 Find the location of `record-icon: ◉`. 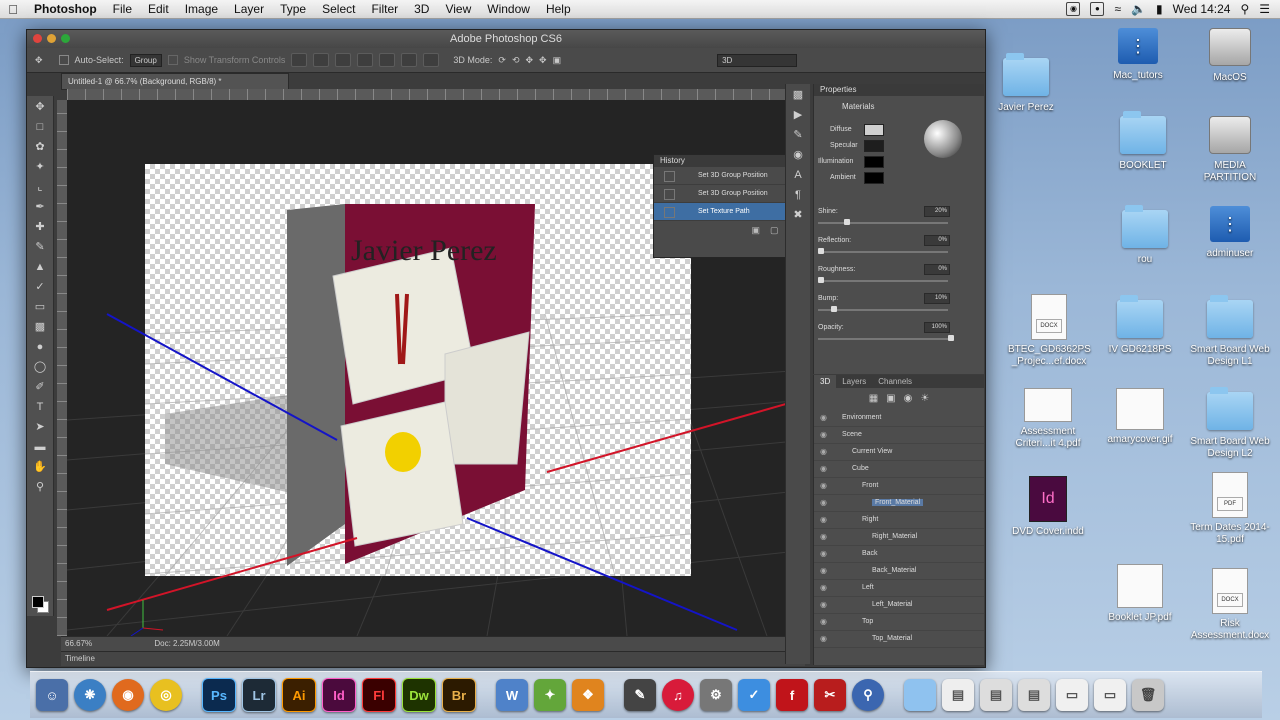

record-icon: ◉ is located at coordinates (1073, 9).